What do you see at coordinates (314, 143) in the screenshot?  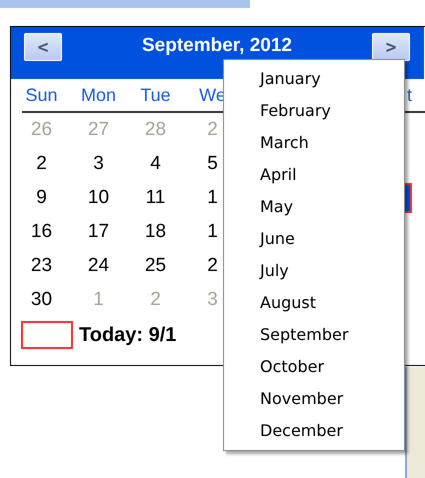 I see `month-menu-item: March` at bounding box center [314, 143].